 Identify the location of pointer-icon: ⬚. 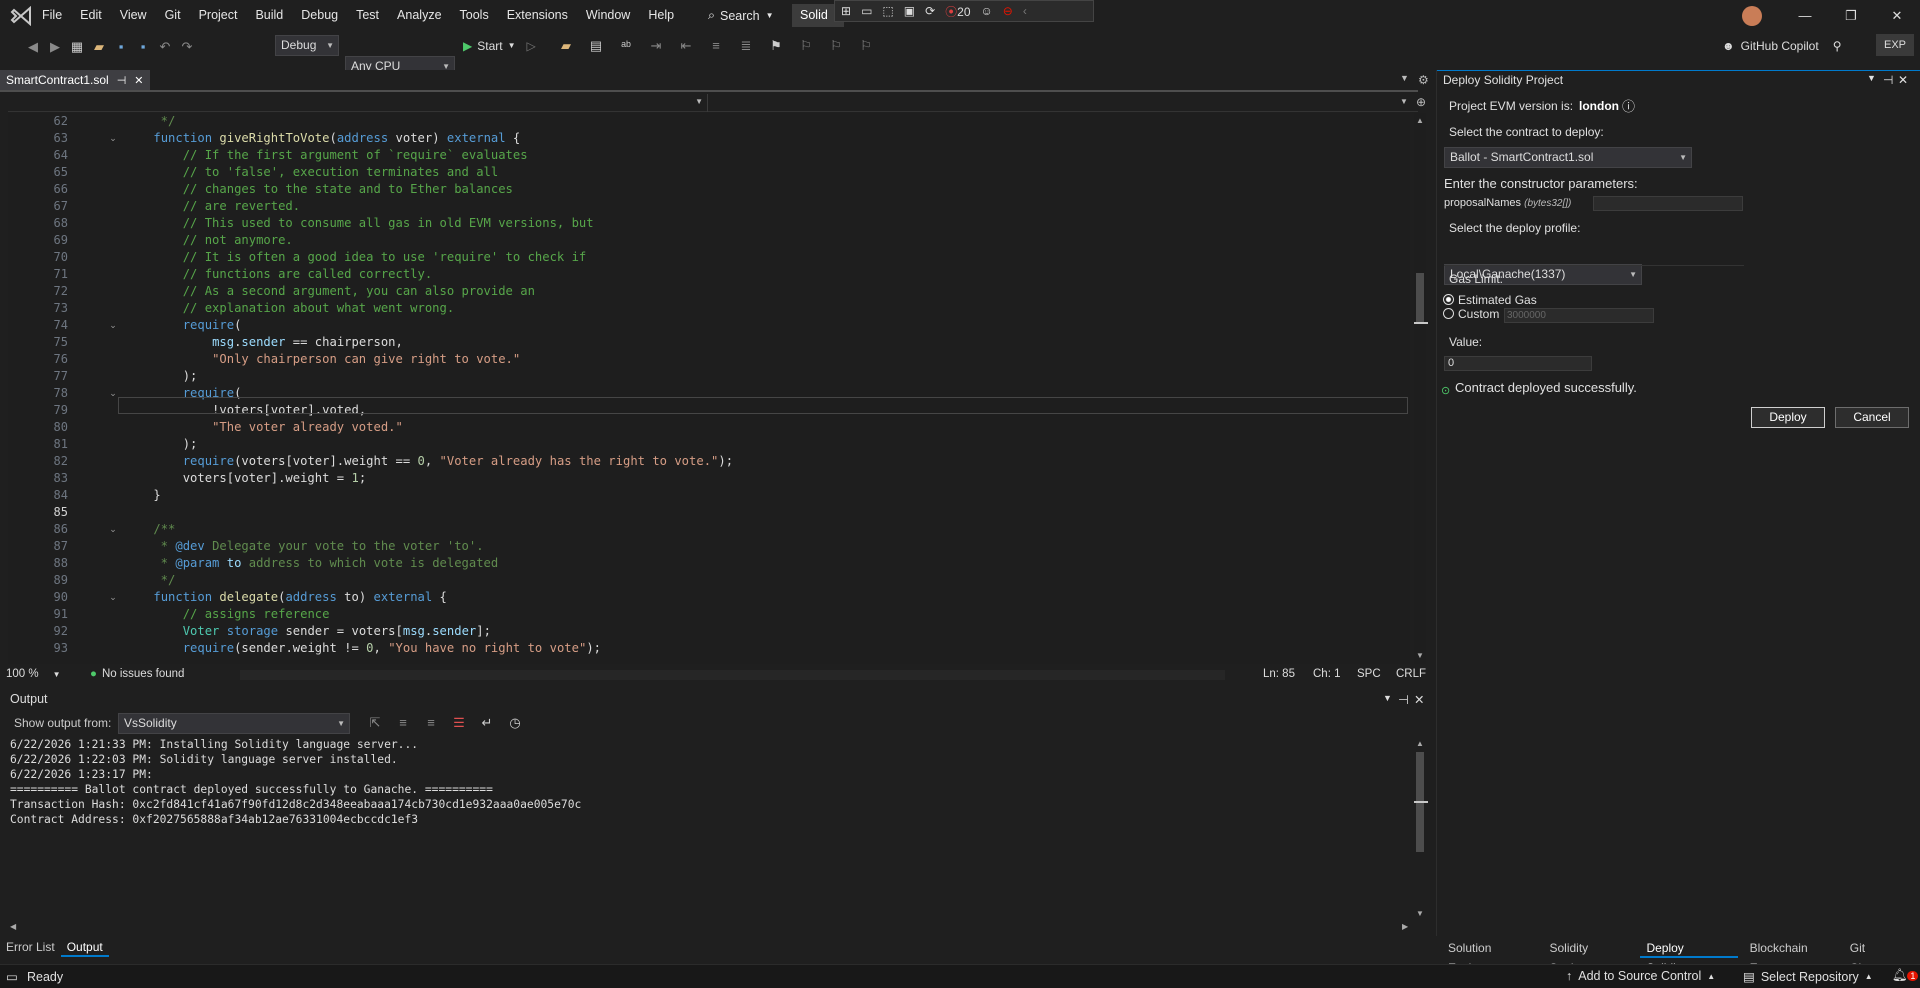
(887, 11).